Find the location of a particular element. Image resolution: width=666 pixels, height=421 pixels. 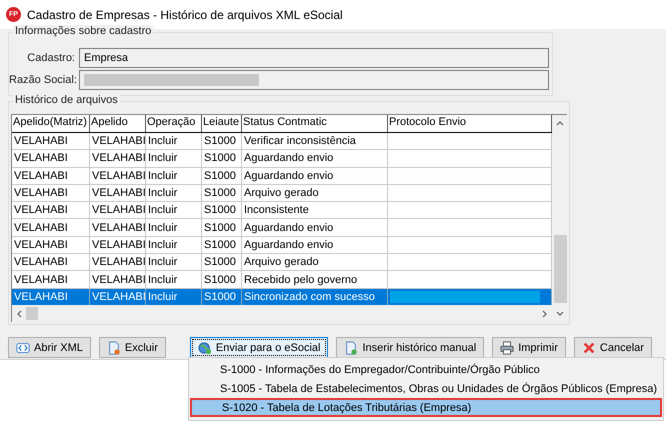

menu-item: S-1020 - Tabela de Lotações Tributárias (Empresa) is located at coordinates (426, 407).